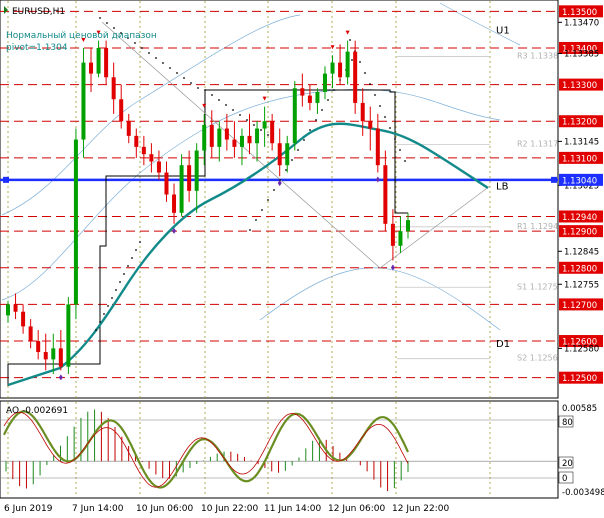 The image size is (604, 518). Describe the element at coordinates (564, 479) in the screenshot. I see `ao-tick-label: 0` at that location.